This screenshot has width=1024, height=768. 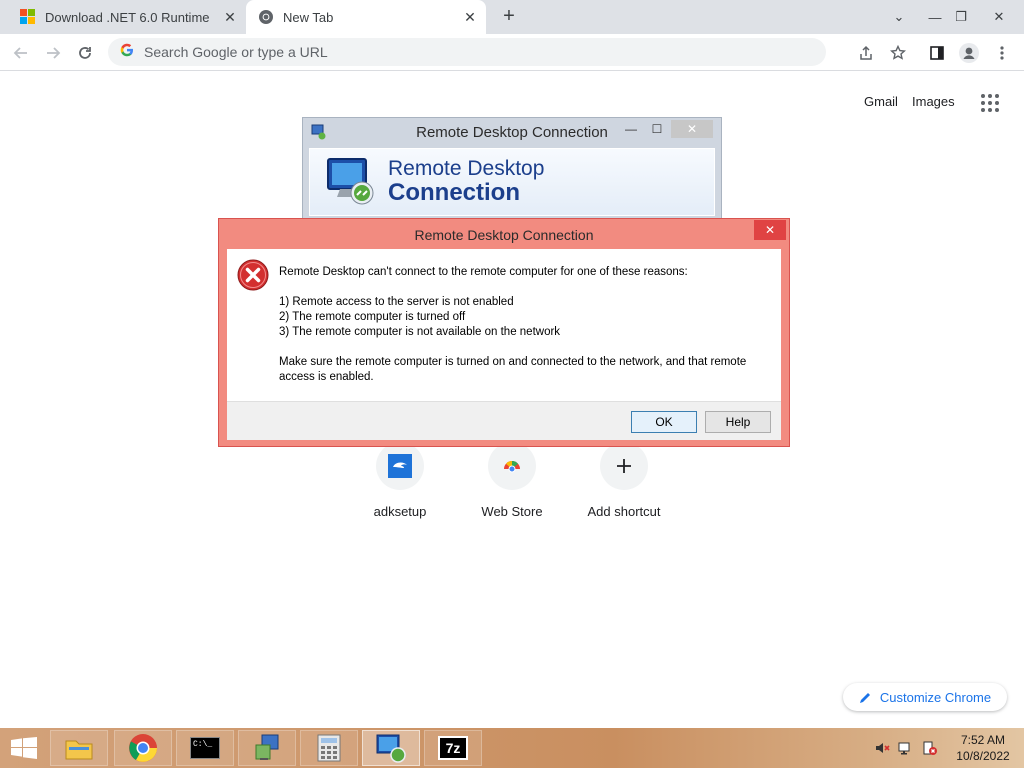 What do you see at coordinates (512, 480) in the screenshot?
I see `shortcut-web-store: Web Store` at bounding box center [512, 480].